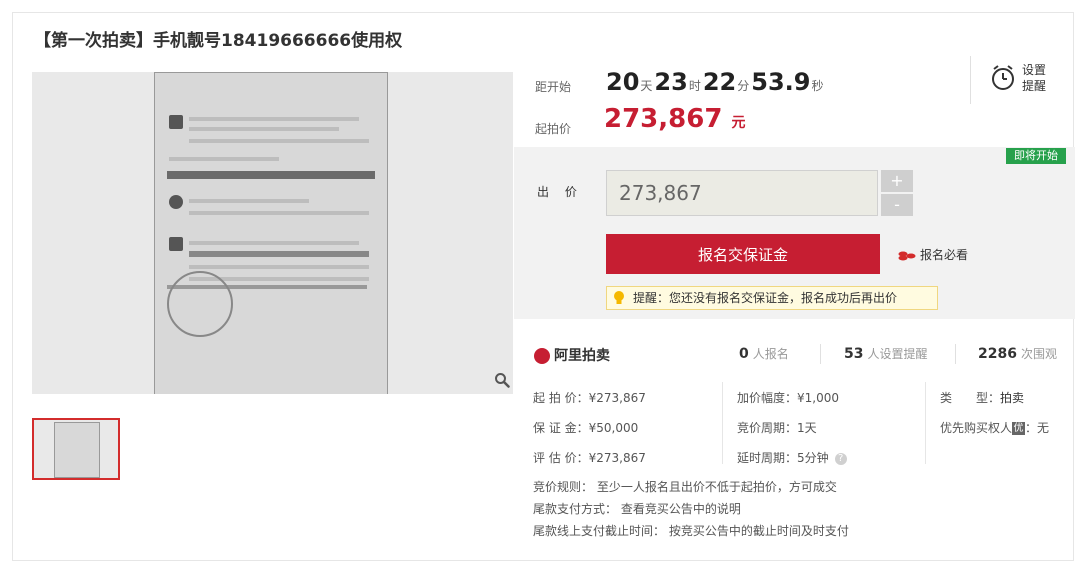  What do you see at coordinates (743, 254) in the screenshot?
I see `apply-deposit-button: 报名交保证金` at bounding box center [743, 254].